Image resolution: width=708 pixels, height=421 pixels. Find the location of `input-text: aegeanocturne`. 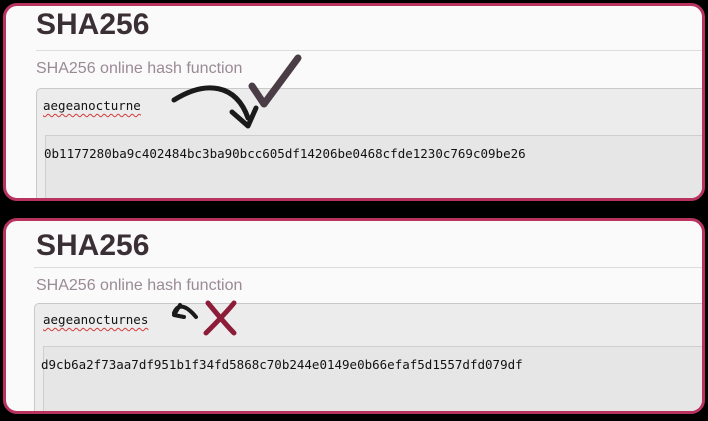

input-text: aegeanocturne is located at coordinates (92, 105).